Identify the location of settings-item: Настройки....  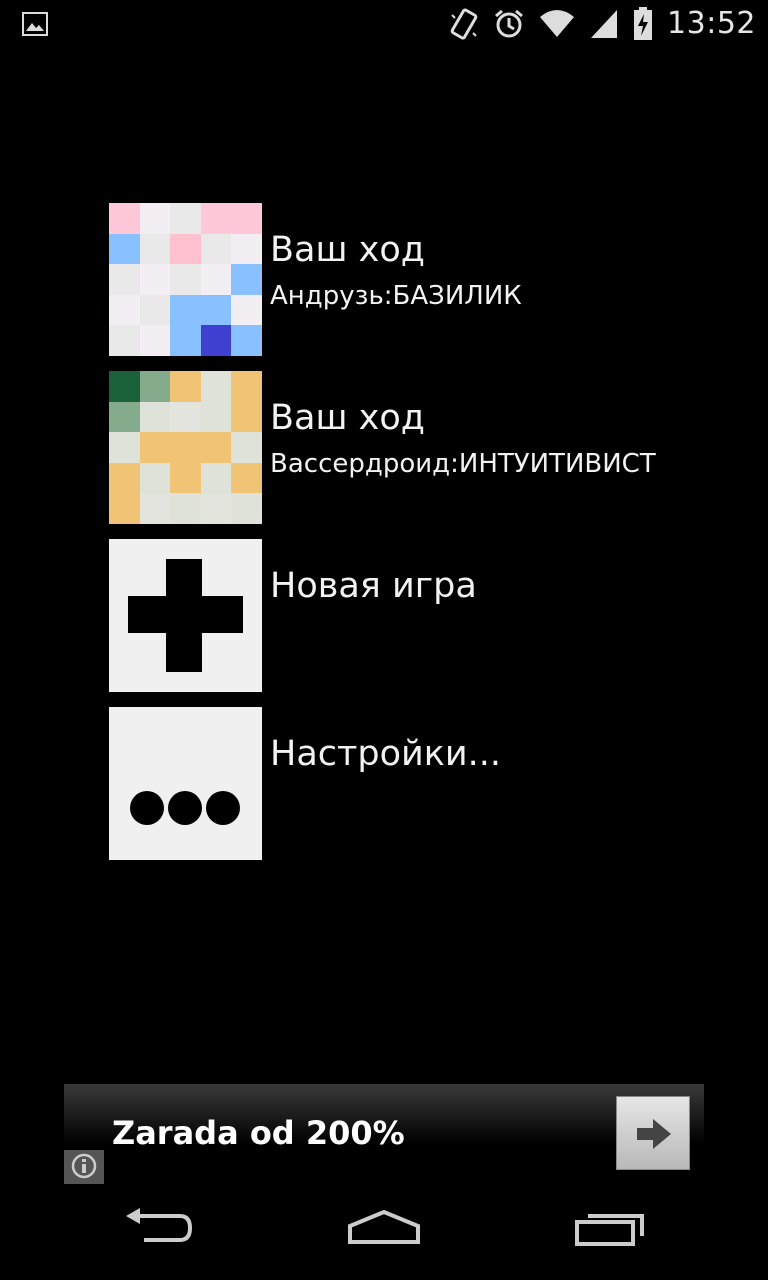
(429, 783).